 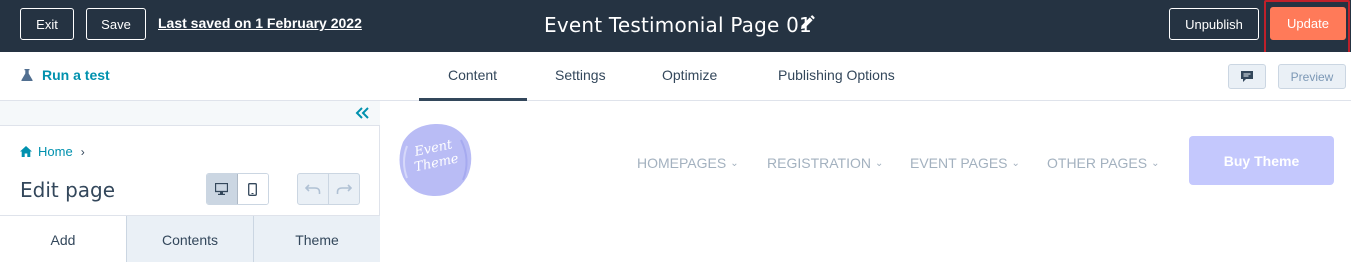 What do you see at coordinates (819, 163) in the screenshot?
I see `site-nav-label: REGISTRATION` at bounding box center [819, 163].